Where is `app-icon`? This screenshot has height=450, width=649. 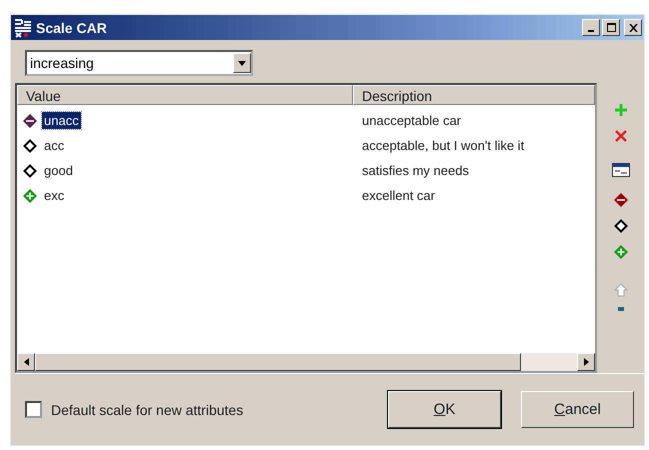
app-icon is located at coordinates (23, 28).